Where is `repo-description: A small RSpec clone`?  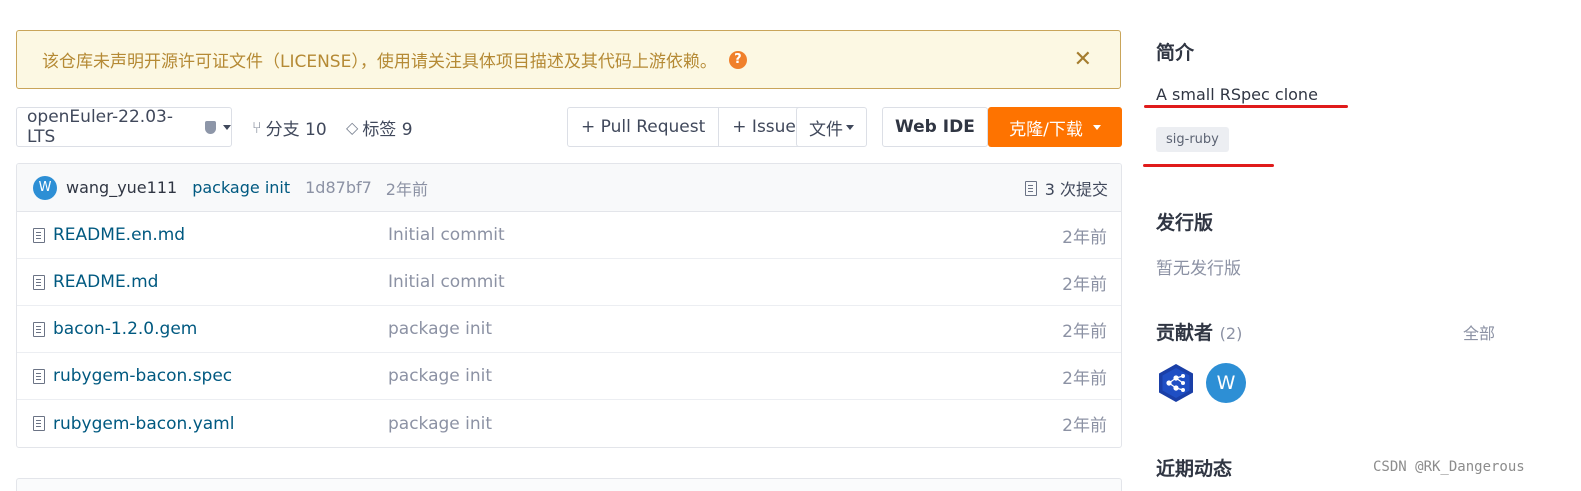 repo-description: A small RSpec clone is located at coordinates (1237, 94).